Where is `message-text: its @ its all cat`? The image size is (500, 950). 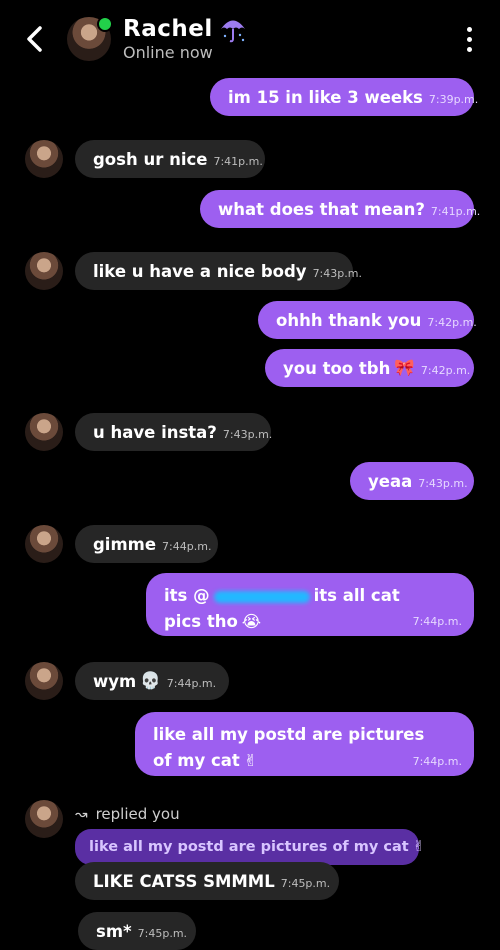 message-text: its @ its all cat is located at coordinates (282, 595).